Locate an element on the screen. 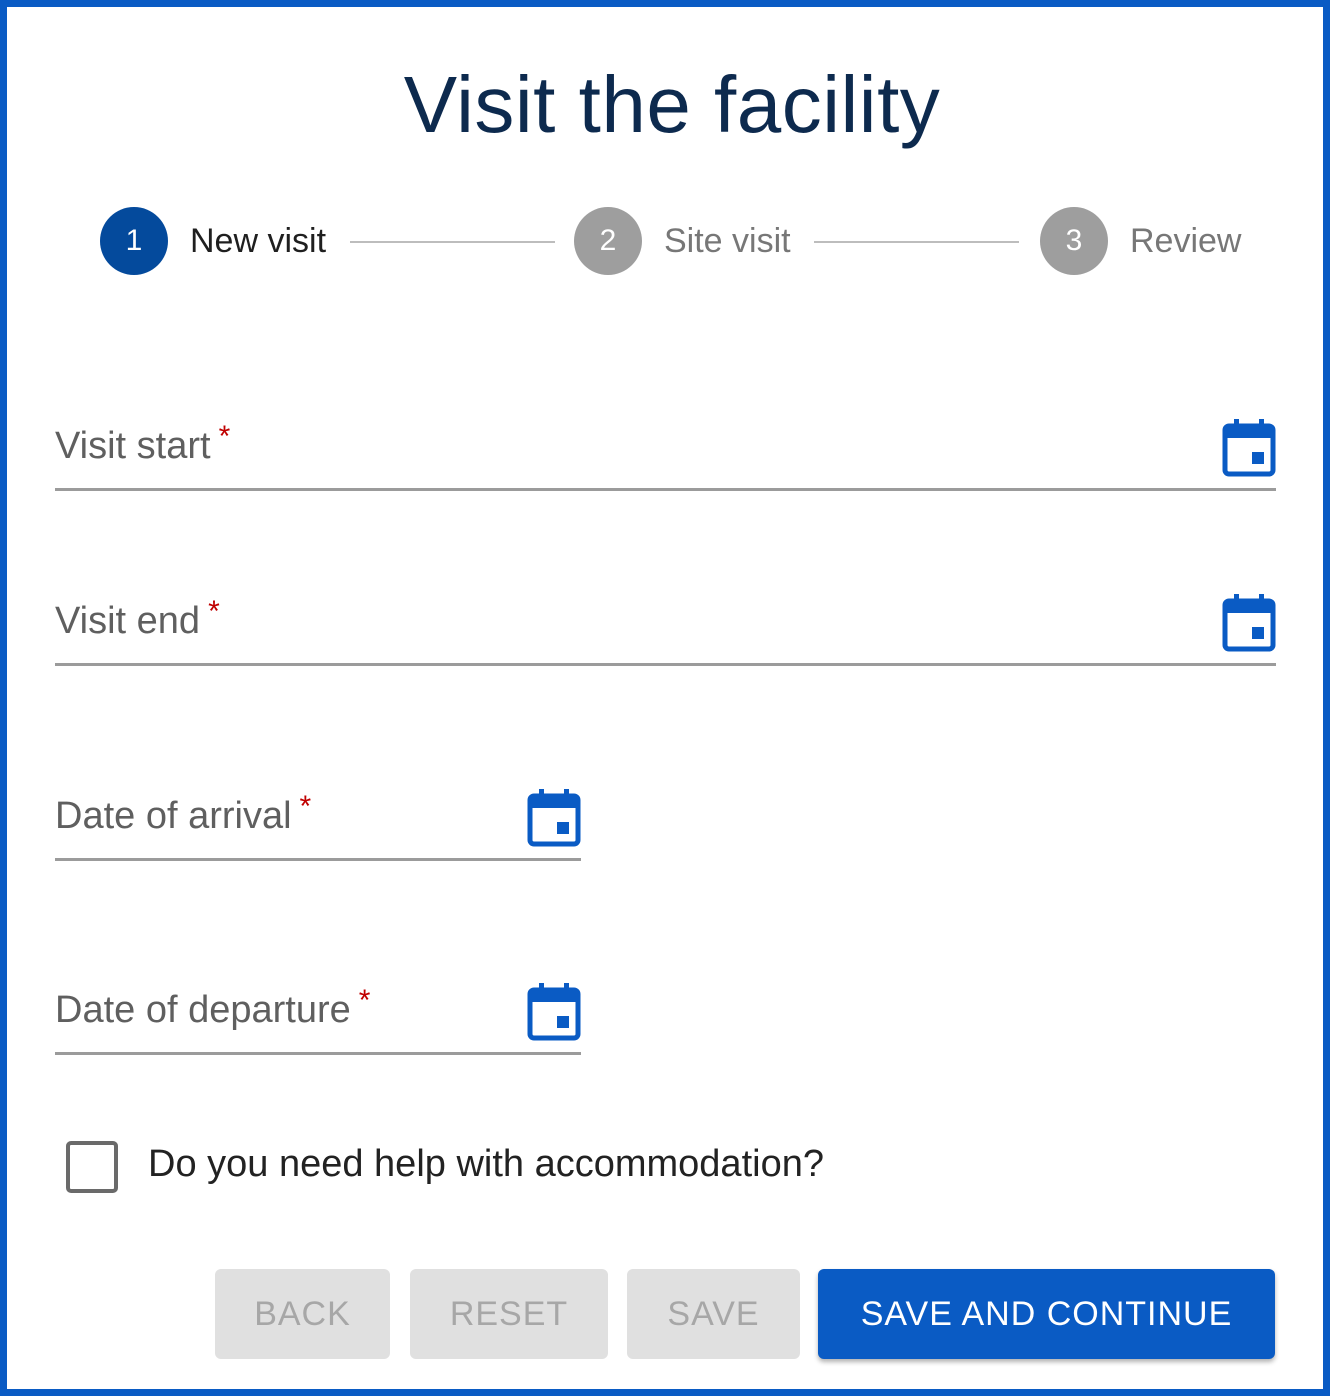  save-and-continue-button: SAVE AND CONTINUE is located at coordinates (1046, 1314).